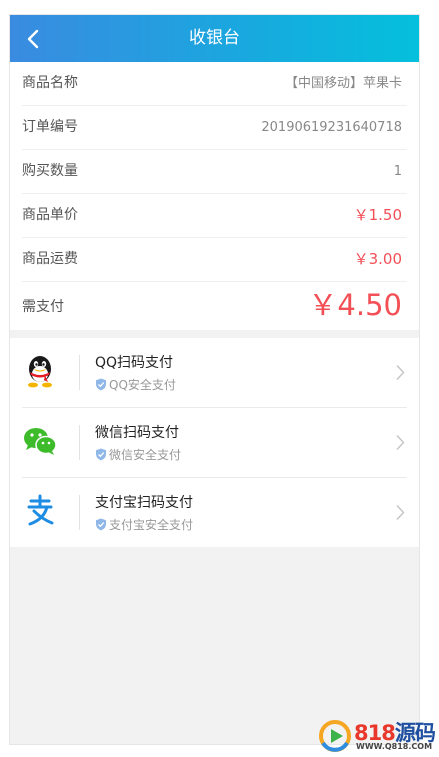  Describe the element at coordinates (40, 372) in the screenshot. I see `qq-icon` at that location.